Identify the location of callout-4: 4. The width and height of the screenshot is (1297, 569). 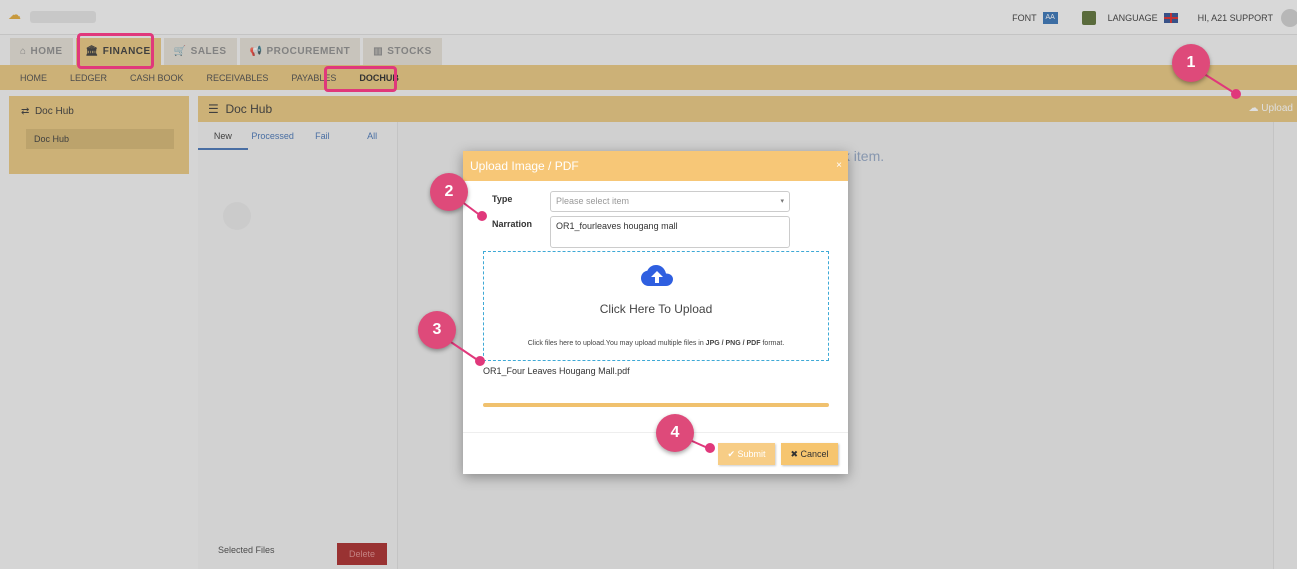
(675, 433).